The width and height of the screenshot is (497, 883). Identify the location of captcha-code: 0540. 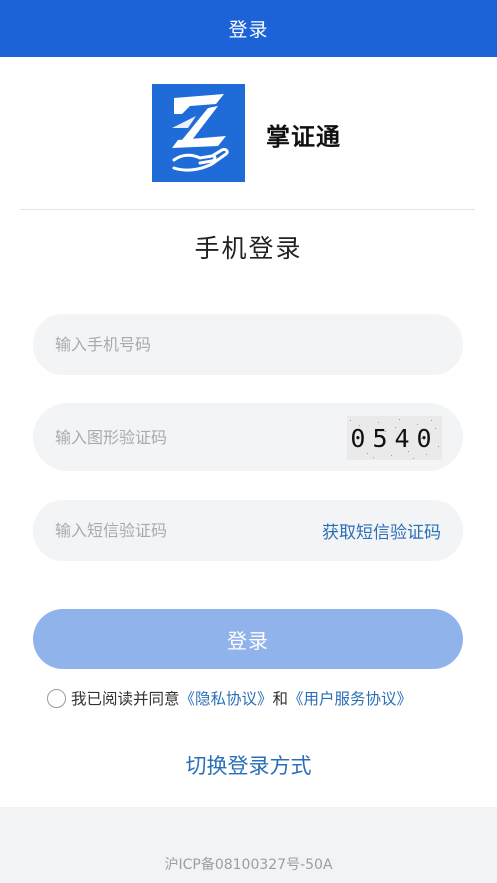
(394, 438).